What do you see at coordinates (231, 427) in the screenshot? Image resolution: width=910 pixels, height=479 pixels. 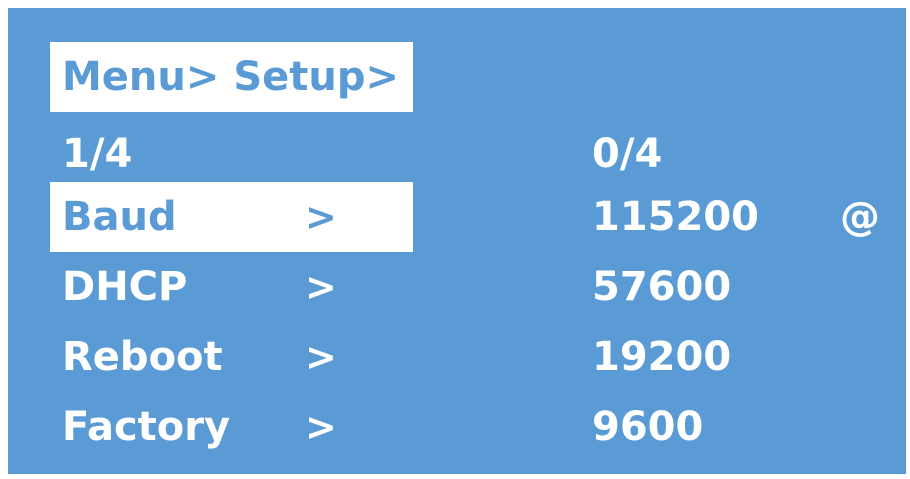 I see `menu-item-factory: Factory >` at bounding box center [231, 427].